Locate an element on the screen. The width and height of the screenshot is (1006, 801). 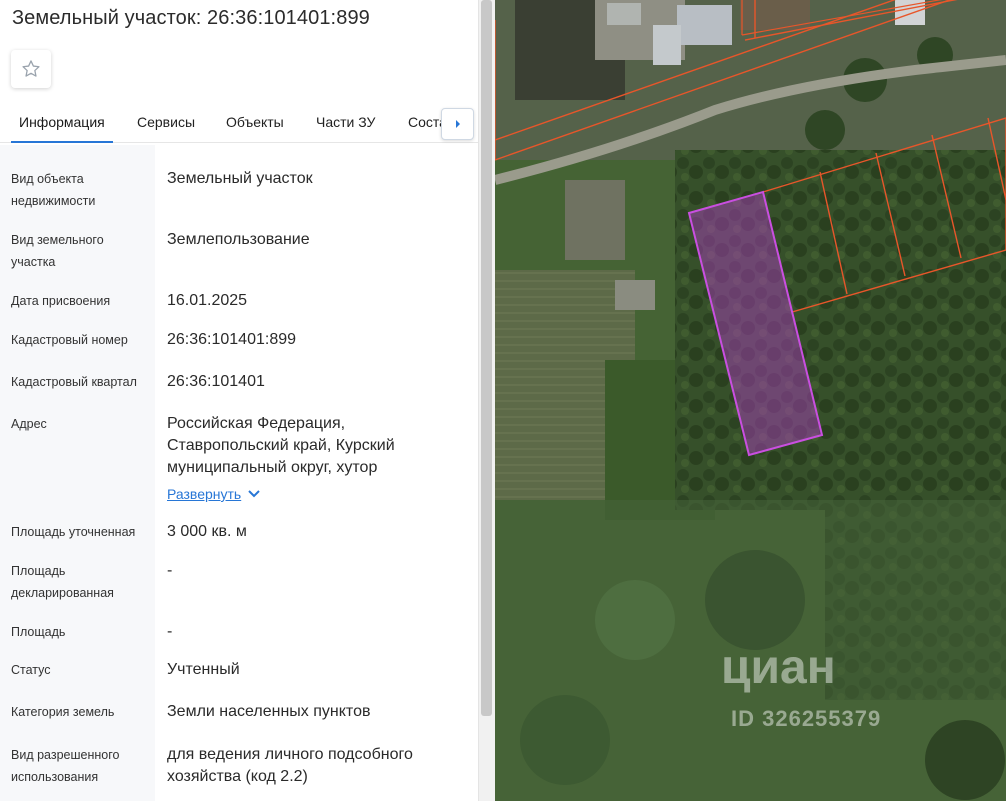
info-label: Адрес is located at coordinates (29, 424).